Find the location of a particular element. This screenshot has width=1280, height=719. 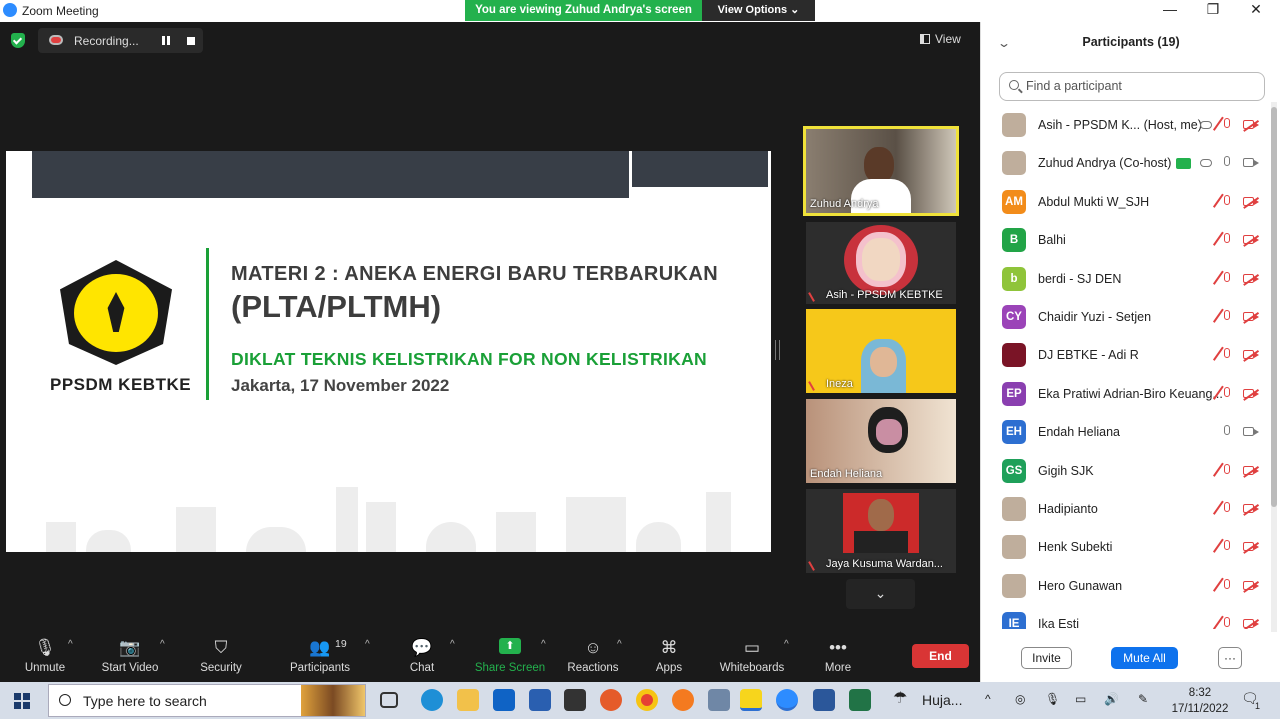

video-tile-0: Zuhud Andrya is located at coordinates (881, 171).